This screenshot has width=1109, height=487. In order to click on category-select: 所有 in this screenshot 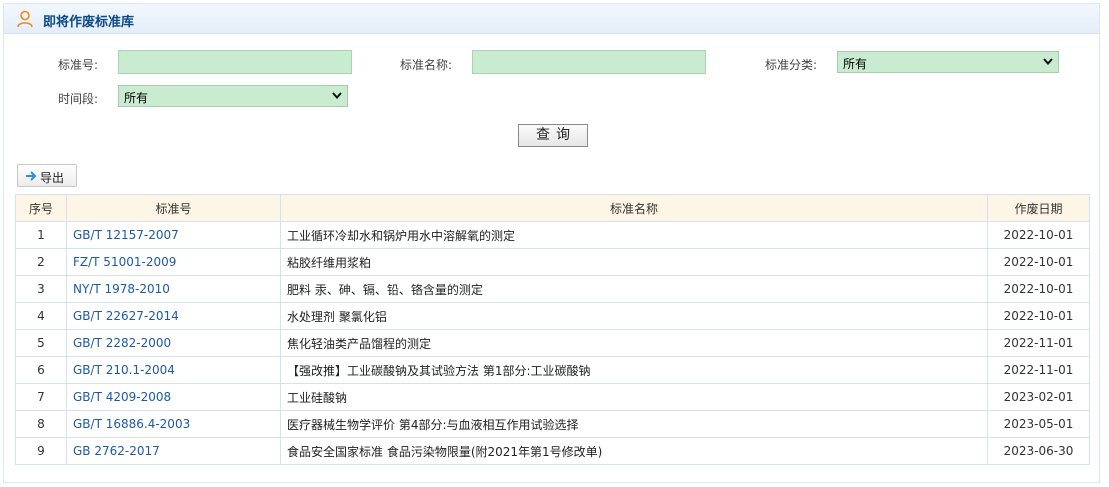, I will do `click(948, 62)`.